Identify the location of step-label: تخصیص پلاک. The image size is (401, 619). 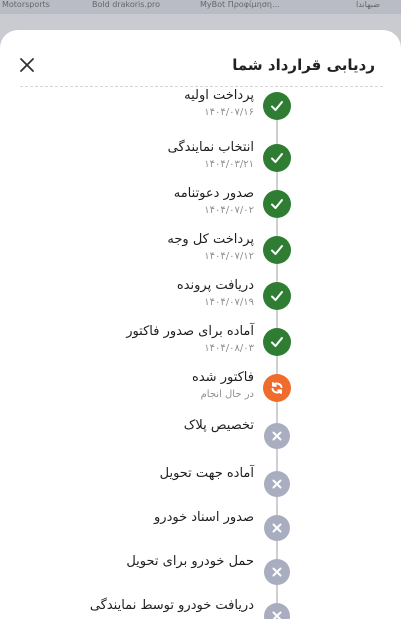
(218, 425).